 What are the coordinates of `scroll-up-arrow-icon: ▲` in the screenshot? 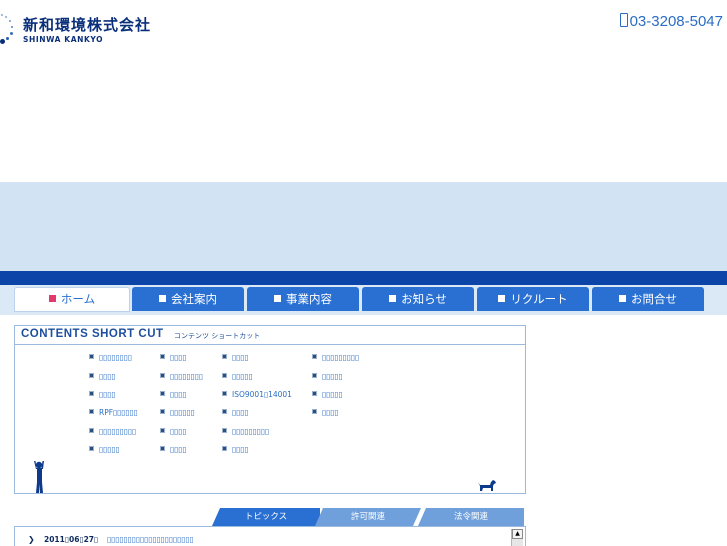 It's located at (517, 534).